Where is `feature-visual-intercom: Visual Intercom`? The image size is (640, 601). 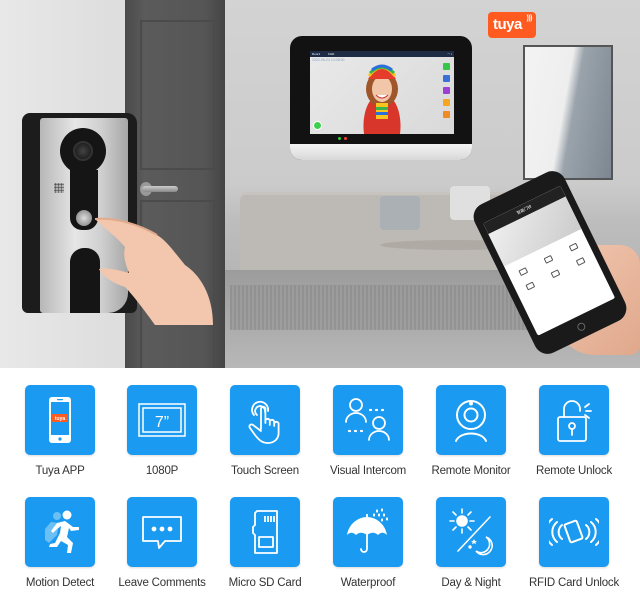
feature-visual-intercom: Visual Intercom is located at coordinates (368, 431).